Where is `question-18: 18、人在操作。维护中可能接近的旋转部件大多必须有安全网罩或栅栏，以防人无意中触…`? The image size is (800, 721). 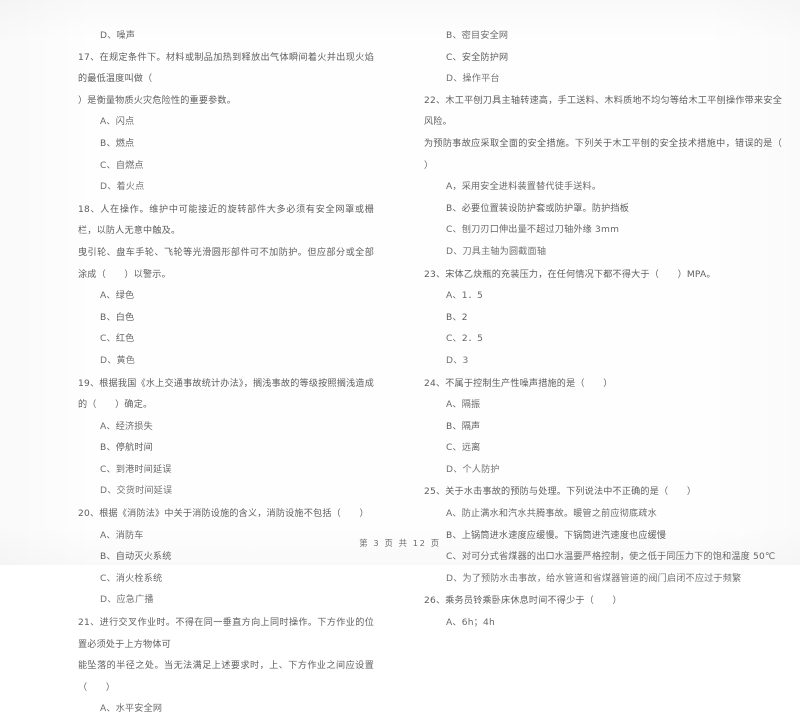 question-18: 18、人在操作。维护中可能接近的旋转部件大多必须有安全网罩或栅栏，以防人无意中触… is located at coordinates (226, 286).